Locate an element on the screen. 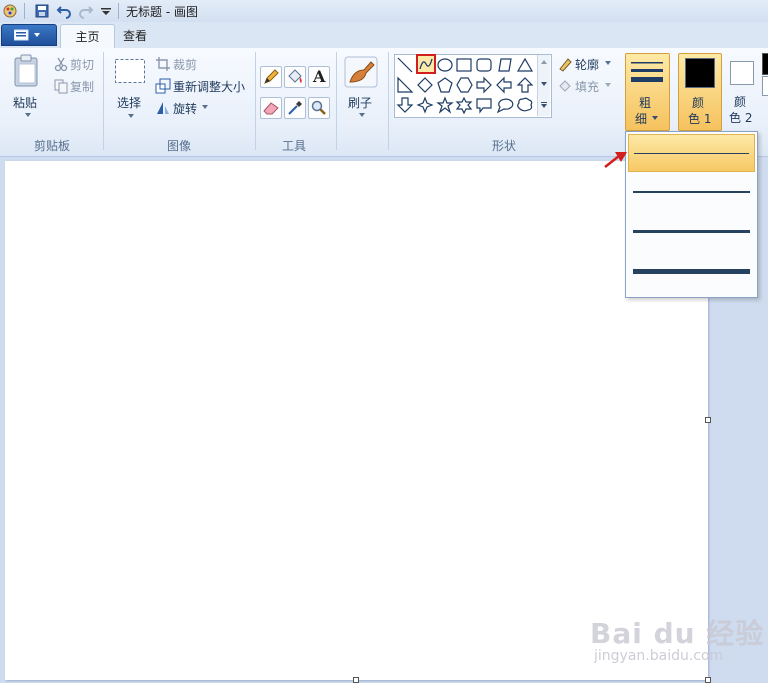 The height and width of the screenshot is (683, 768). file-menu-button is located at coordinates (29, 35).